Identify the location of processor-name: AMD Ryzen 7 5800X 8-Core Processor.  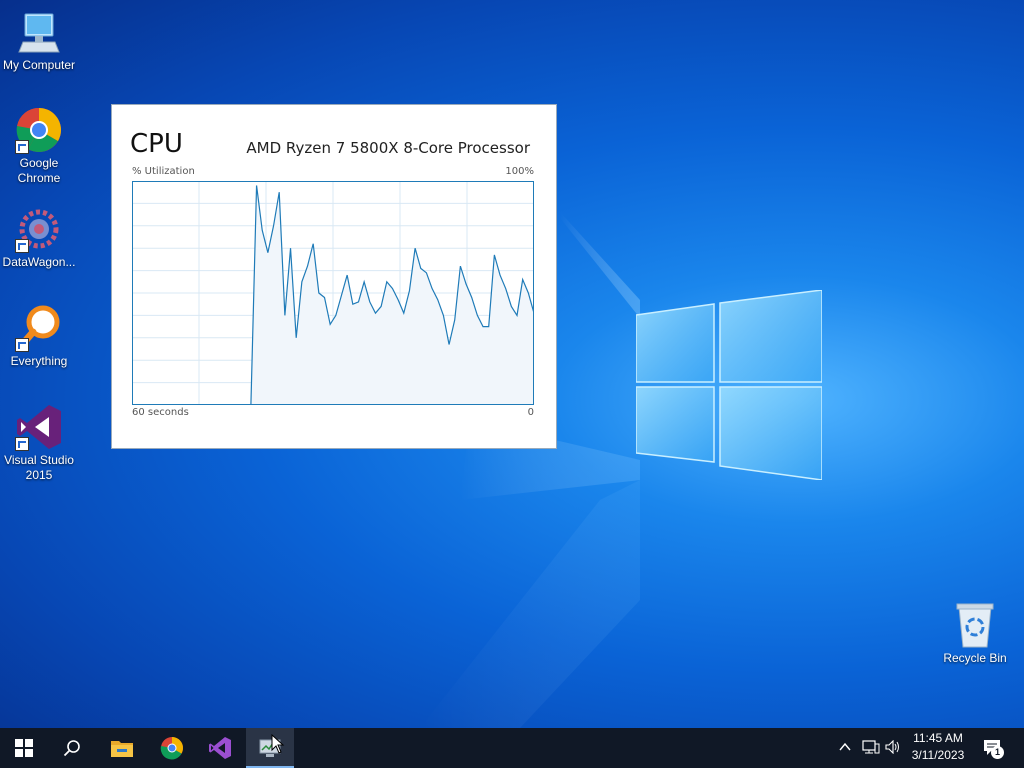
(388, 148).